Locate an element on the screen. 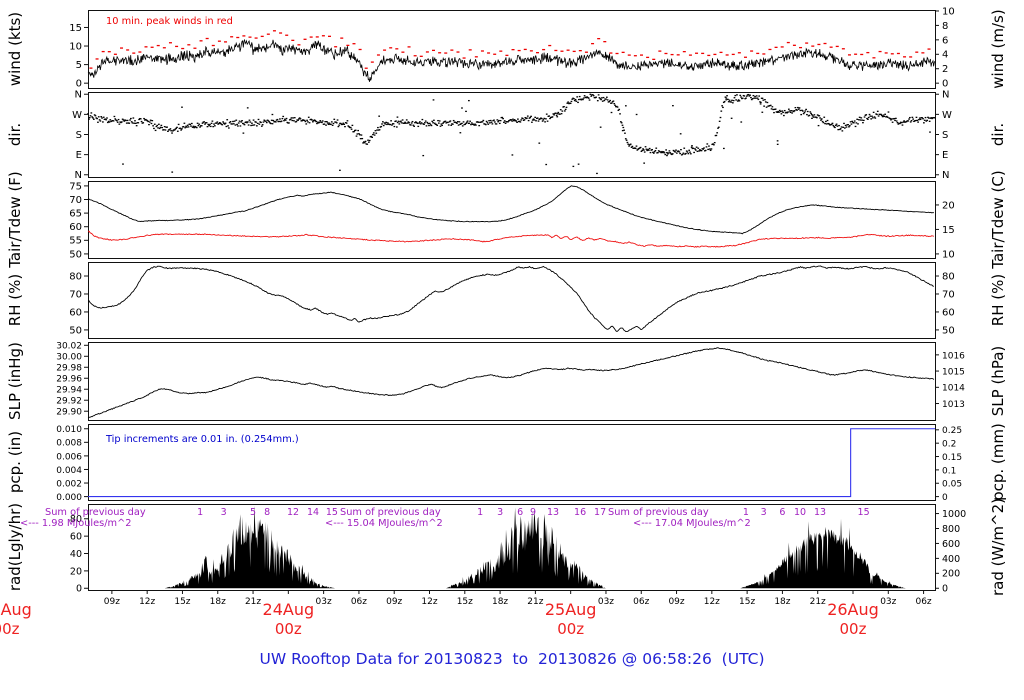 The image size is (1024, 700). panel-dir: NWSENNWSENdir. dir. is located at coordinates (506, 136).